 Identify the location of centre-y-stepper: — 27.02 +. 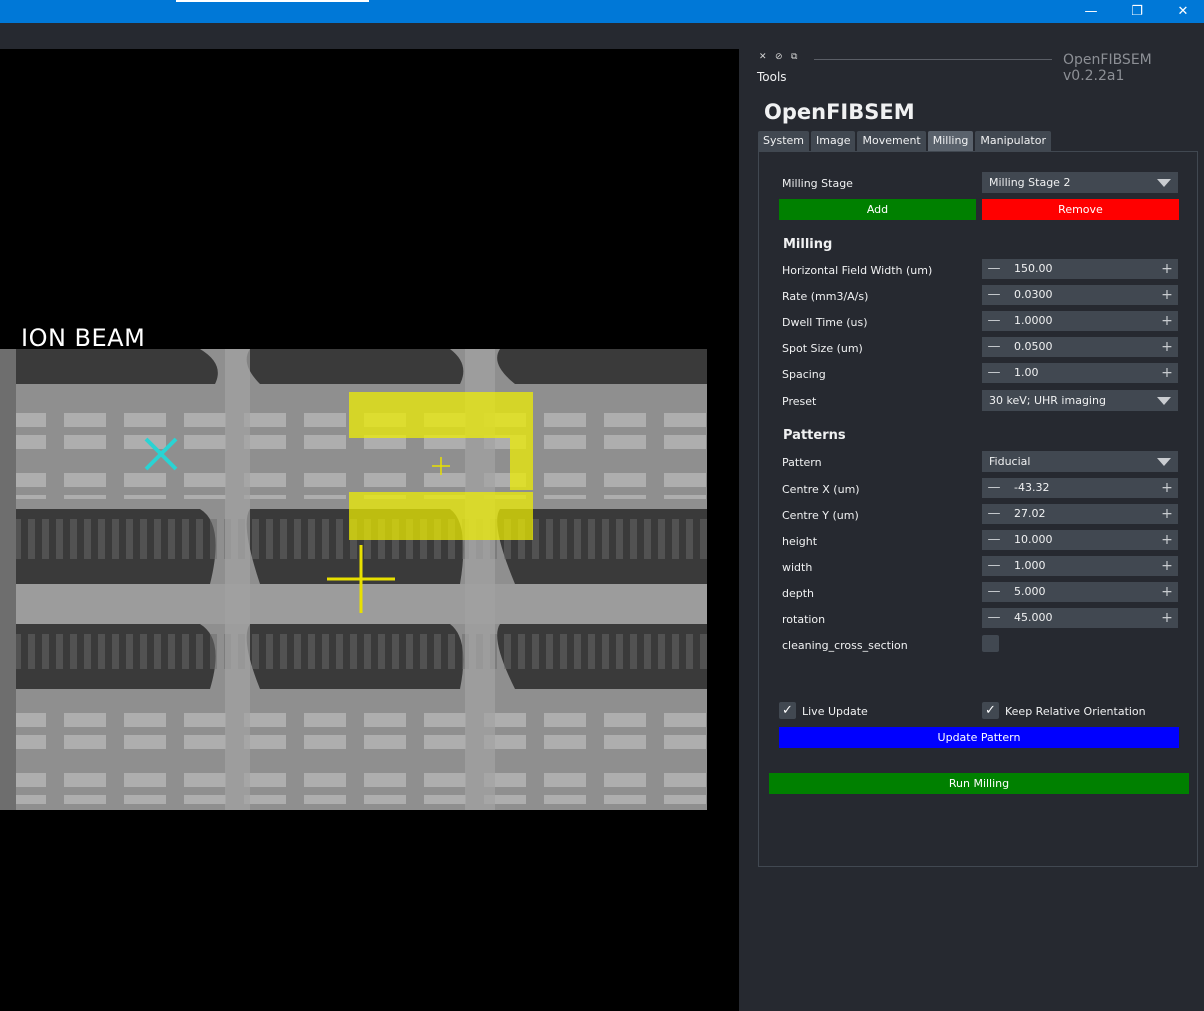
(1080, 514).